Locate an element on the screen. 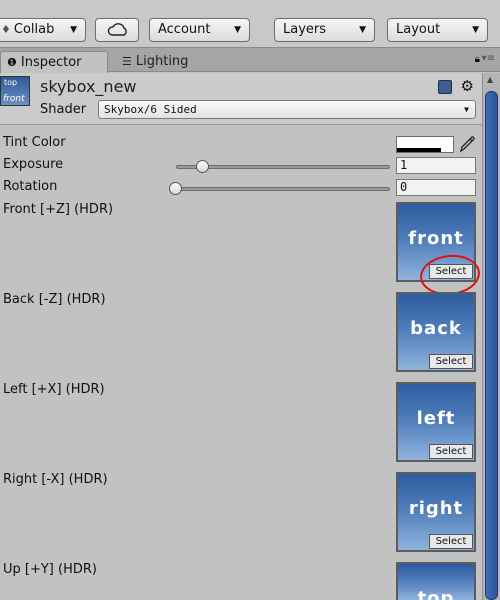 The height and width of the screenshot is (600, 500). cloud-button is located at coordinates (117, 30).